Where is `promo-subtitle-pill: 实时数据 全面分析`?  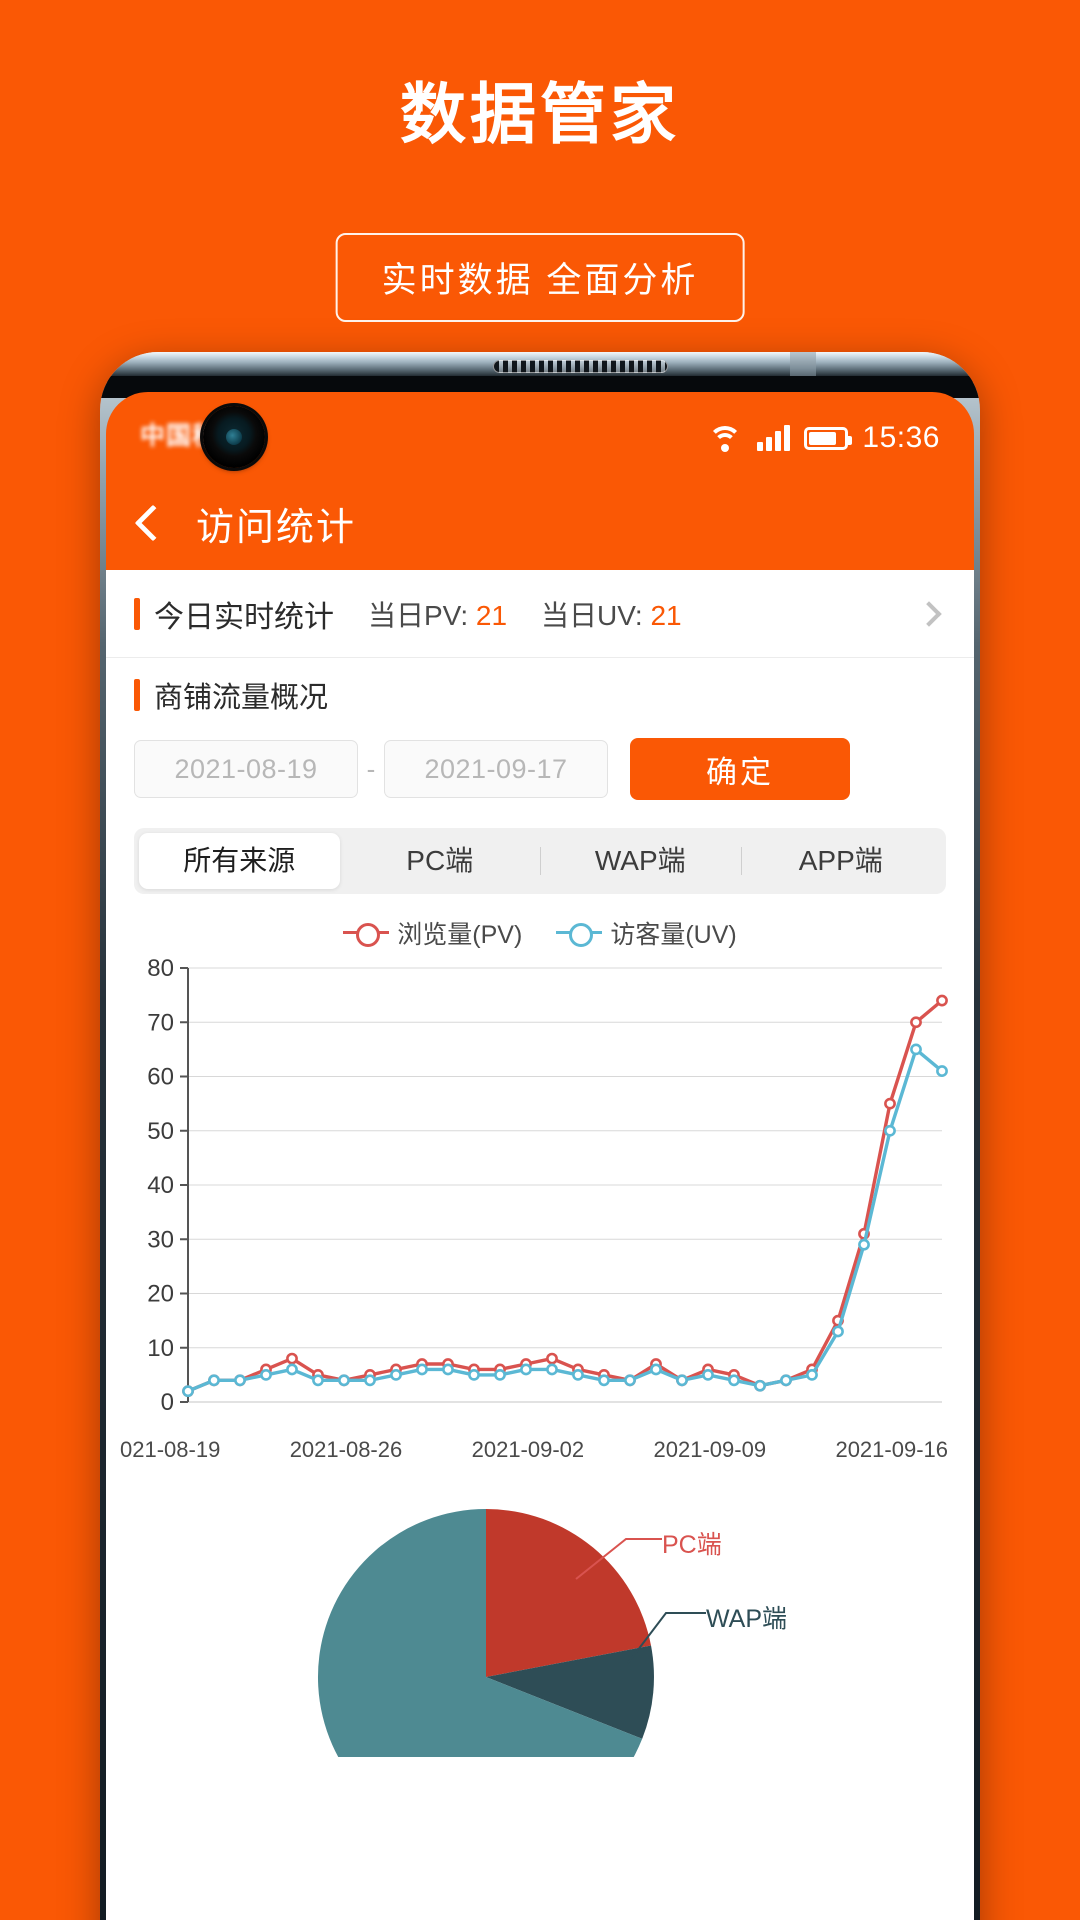
promo-subtitle-pill: 实时数据 全面分析 is located at coordinates (540, 277).